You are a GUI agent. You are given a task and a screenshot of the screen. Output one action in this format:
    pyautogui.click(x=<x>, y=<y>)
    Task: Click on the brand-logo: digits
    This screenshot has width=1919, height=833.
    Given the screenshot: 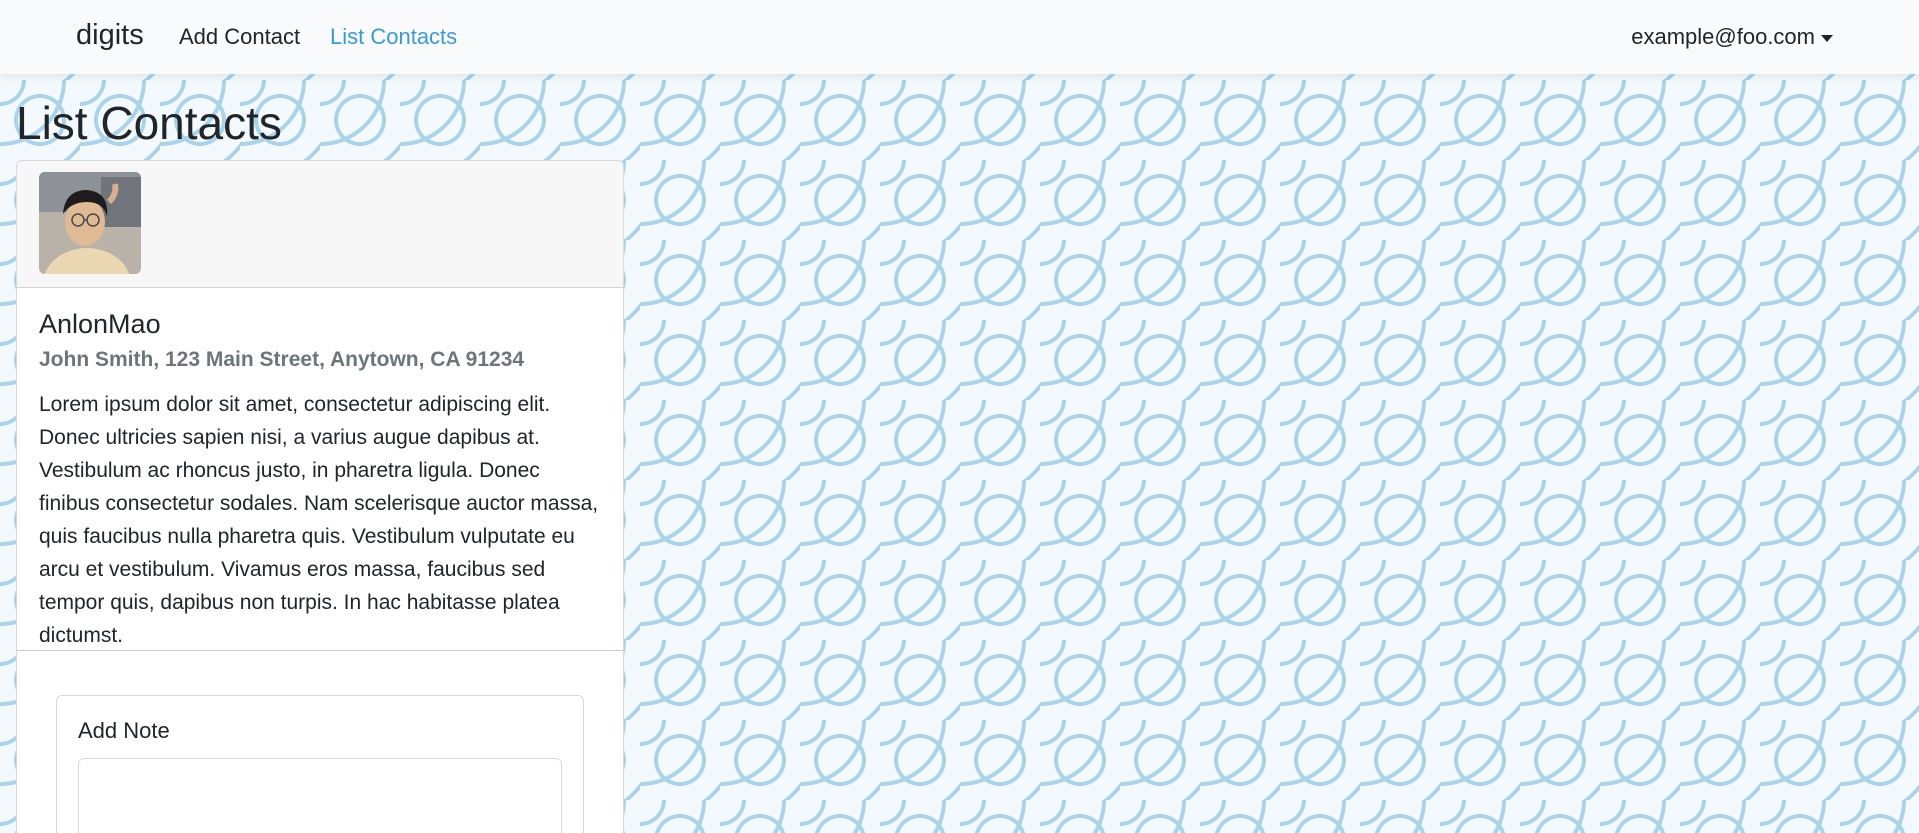 What is the action you would take?
    pyautogui.click(x=110, y=35)
    